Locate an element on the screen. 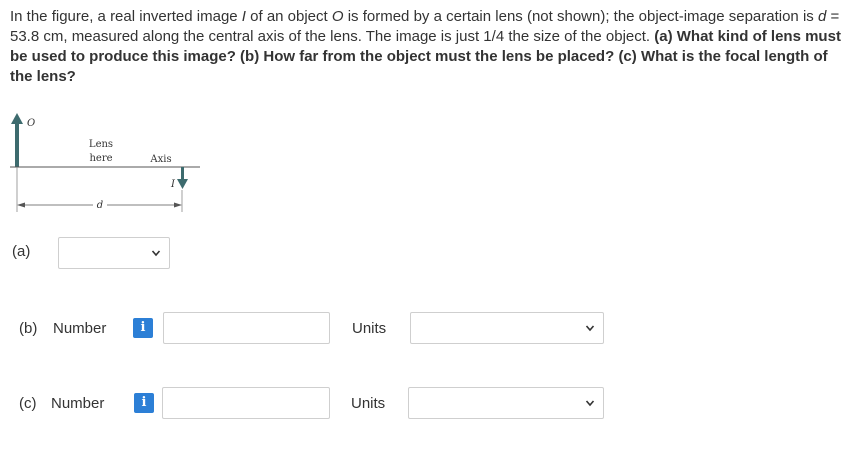  distance-label: d is located at coordinates (100, 205).